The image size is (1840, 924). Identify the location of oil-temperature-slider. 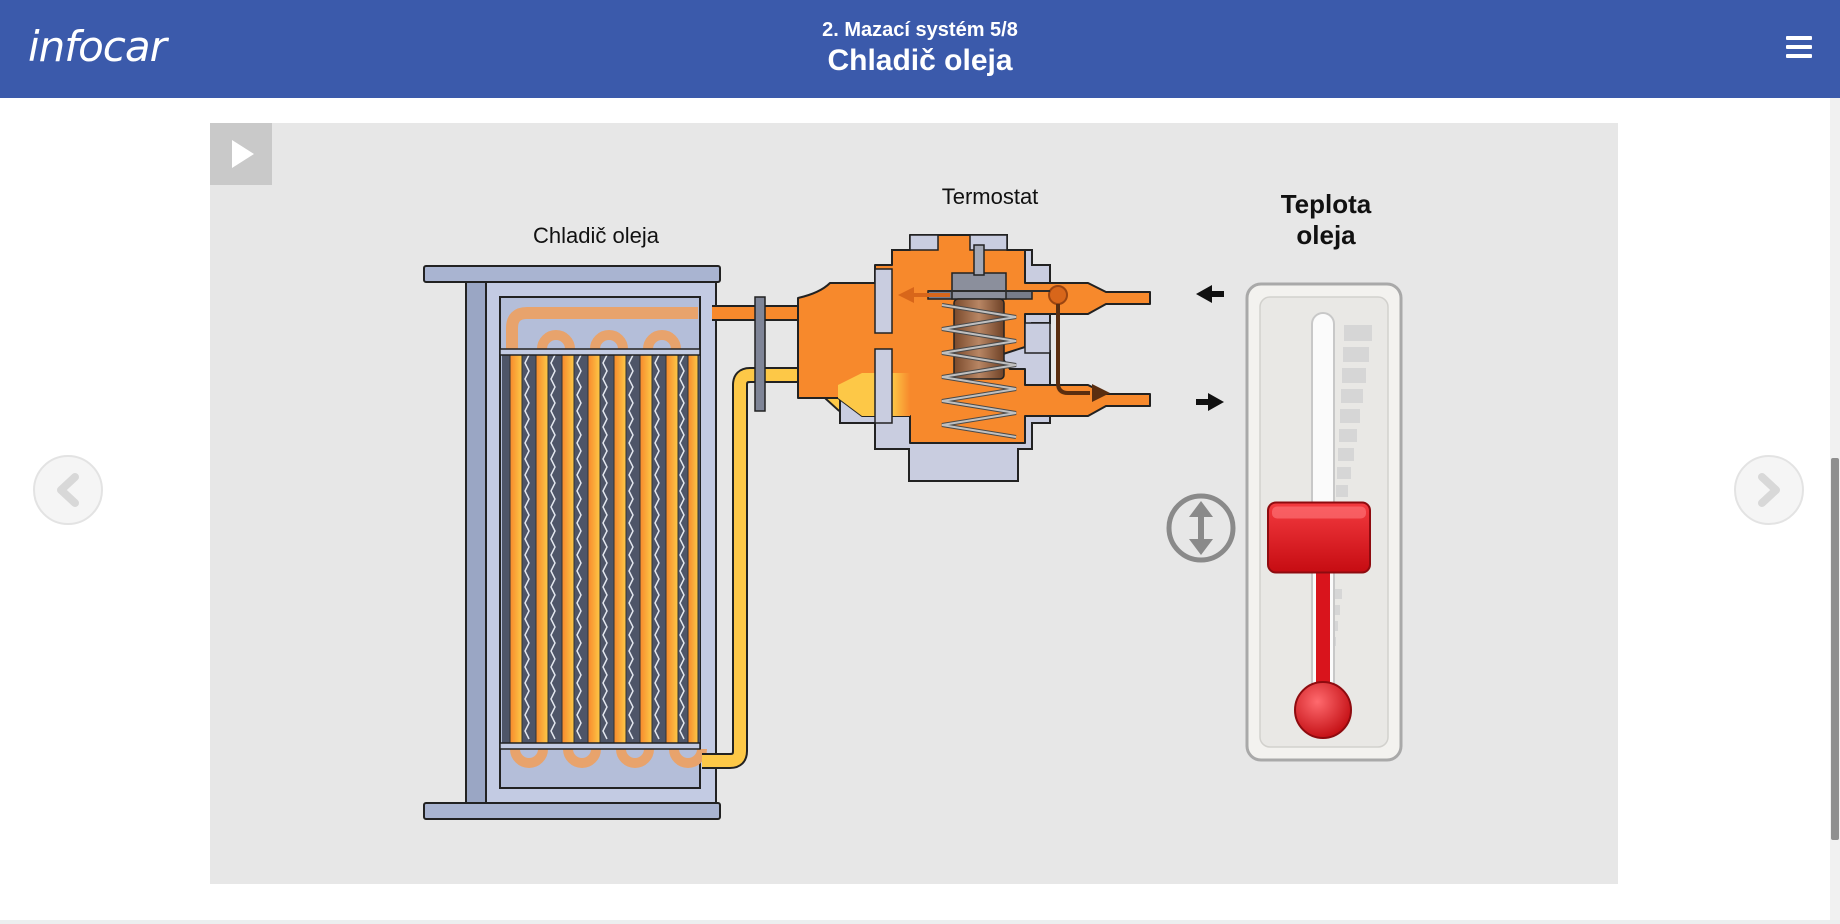
(1324, 522).